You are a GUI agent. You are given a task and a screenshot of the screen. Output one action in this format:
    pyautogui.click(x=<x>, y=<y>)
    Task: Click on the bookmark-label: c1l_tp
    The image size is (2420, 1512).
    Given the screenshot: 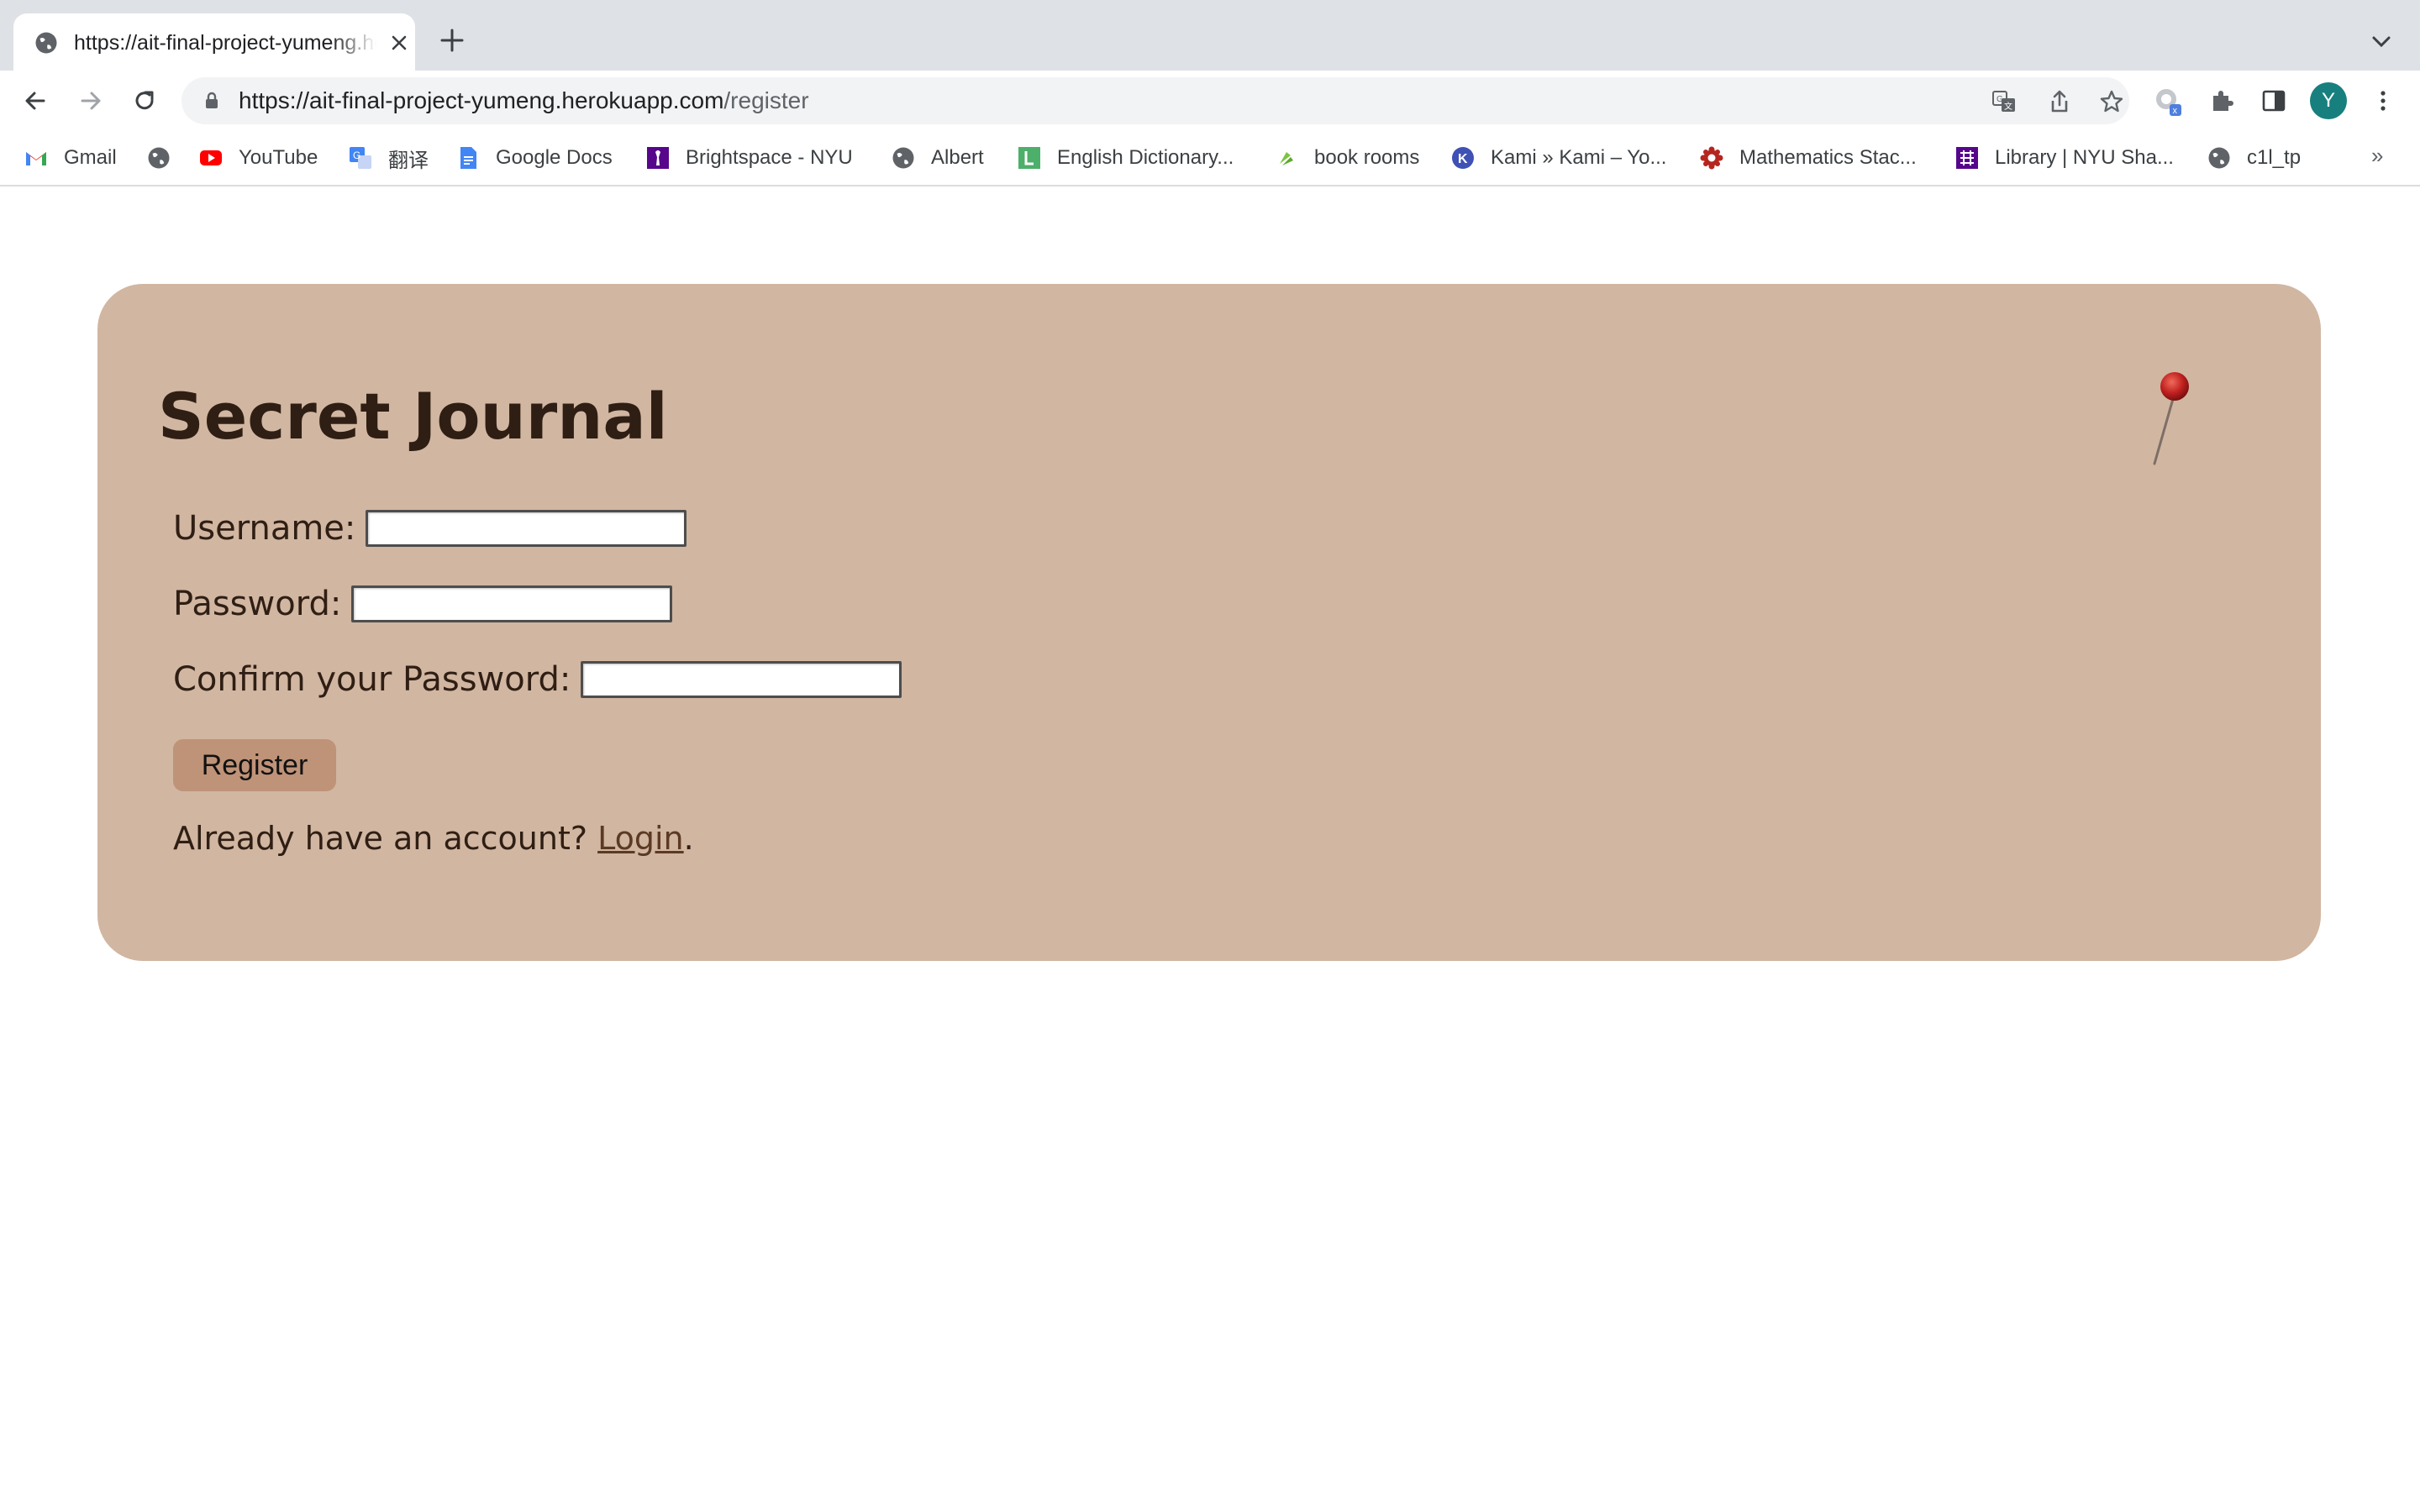 What is the action you would take?
    pyautogui.click(x=2274, y=157)
    